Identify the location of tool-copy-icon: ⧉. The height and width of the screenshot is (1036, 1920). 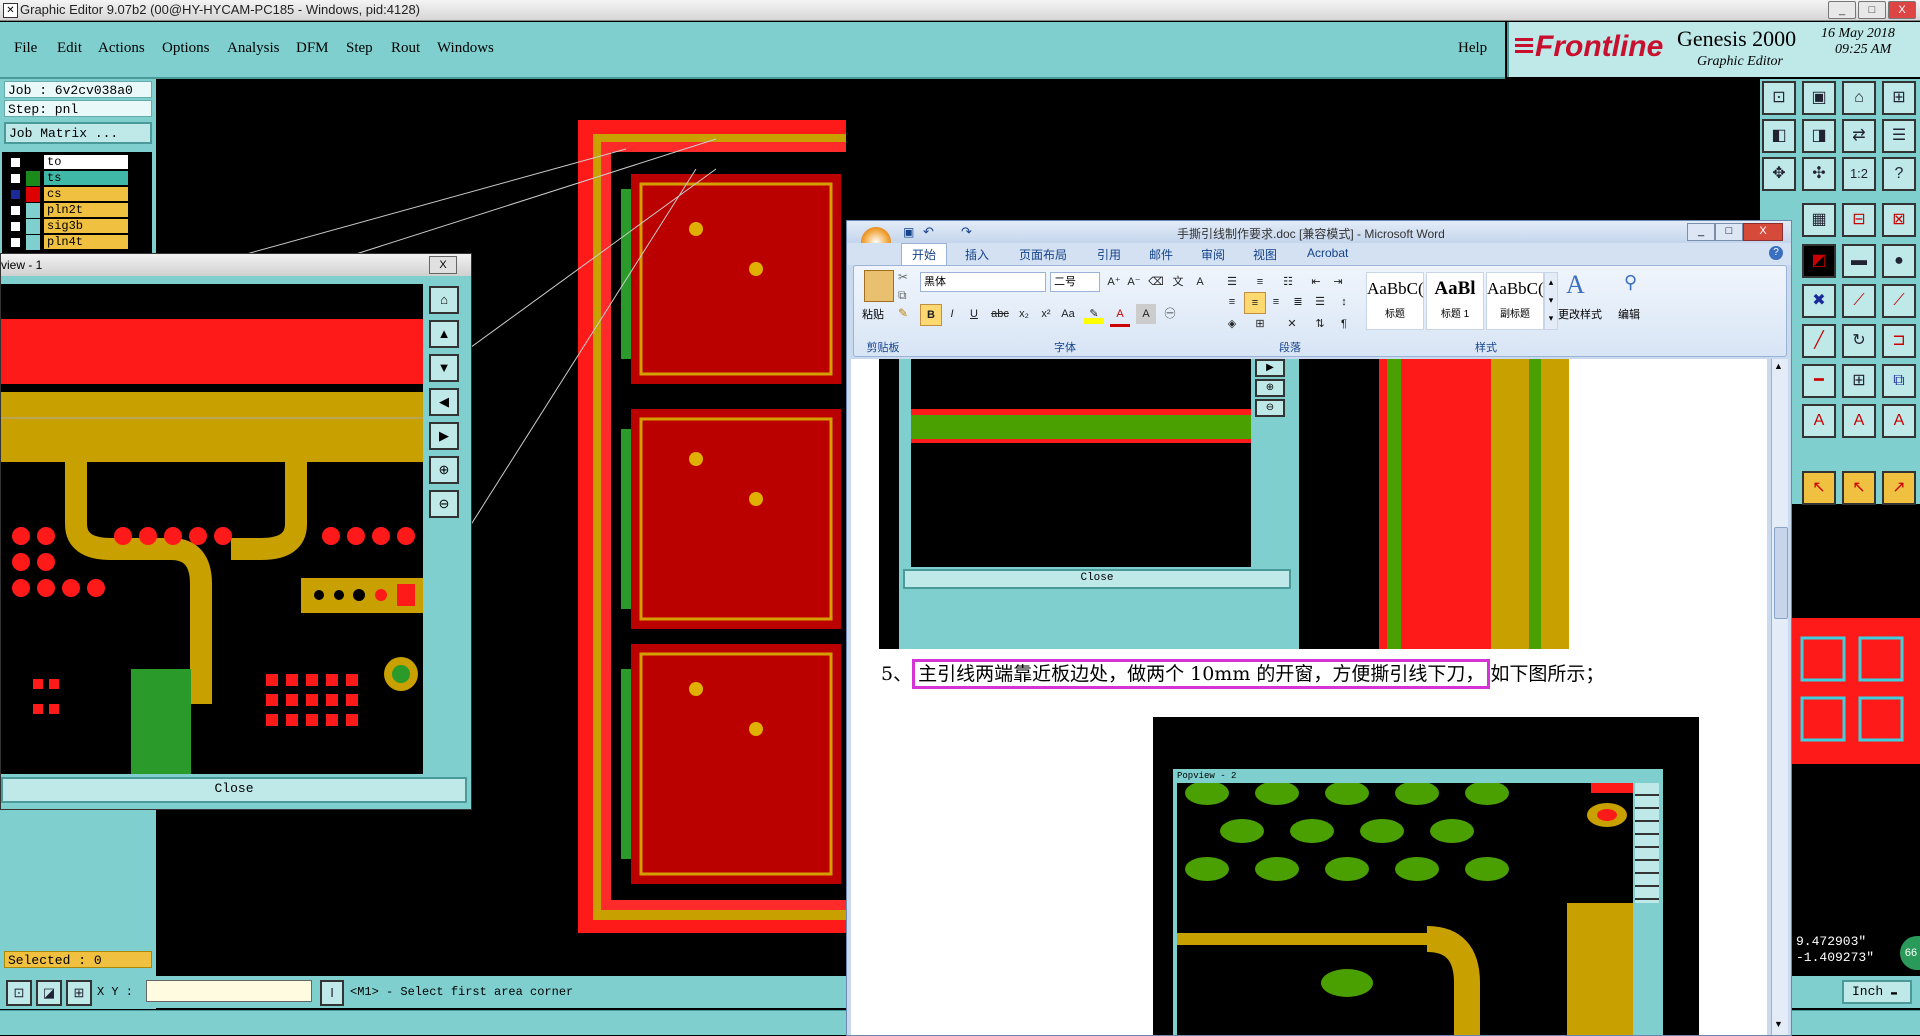
(1899, 381).